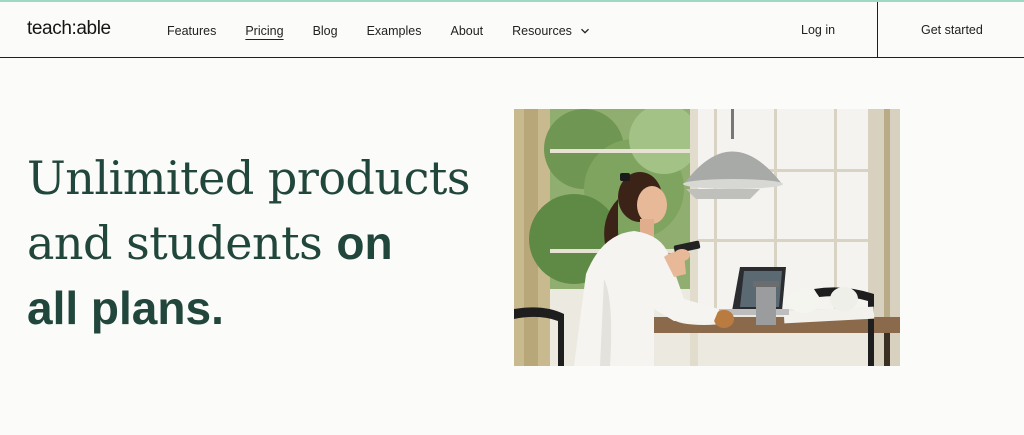 The height and width of the screenshot is (435, 1024). I want to click on hero-line-1: Unlimited products, so click(248, 178).